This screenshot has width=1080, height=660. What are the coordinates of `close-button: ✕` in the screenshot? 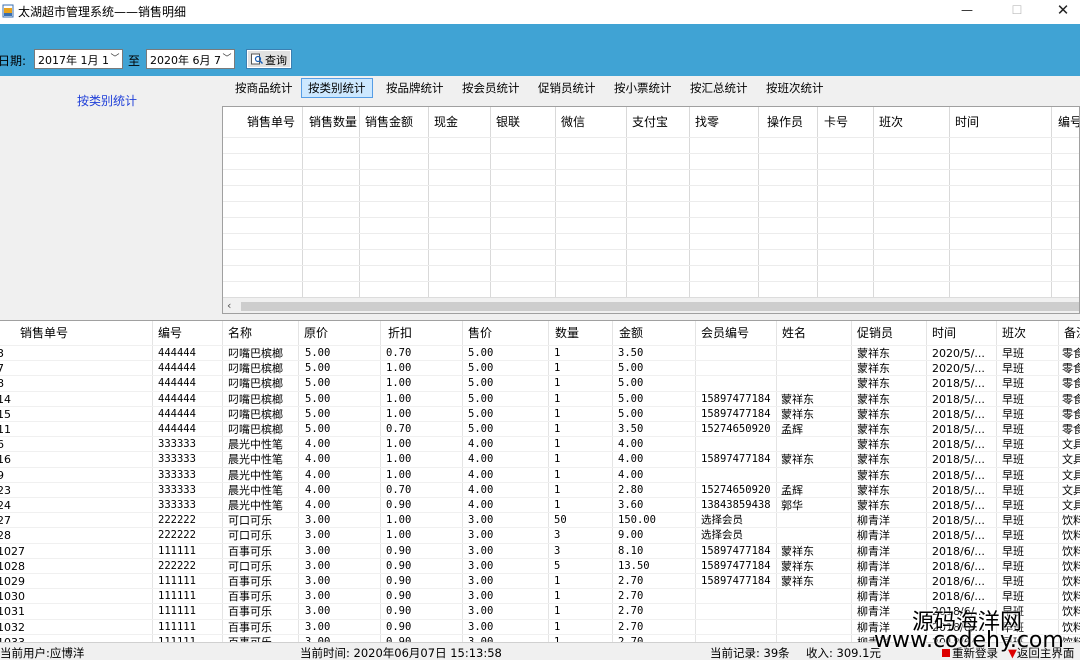 It's located at (1060, 11).